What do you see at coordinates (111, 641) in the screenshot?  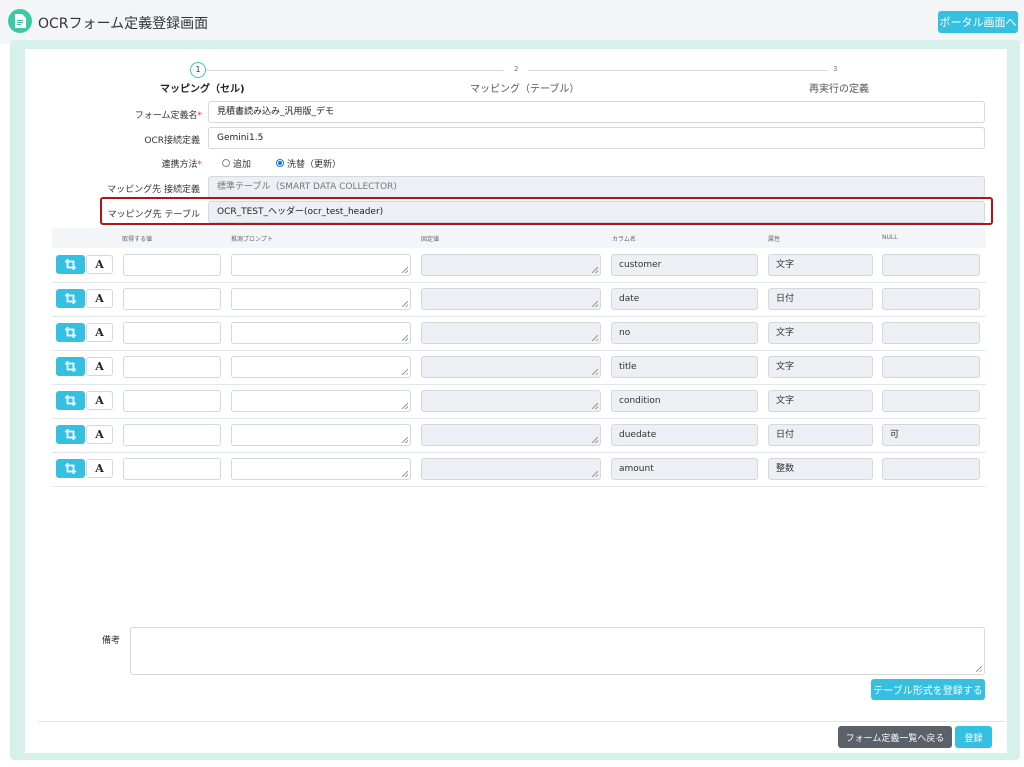 I see `remarks-label: 備考` at bounding box center [111, 641].